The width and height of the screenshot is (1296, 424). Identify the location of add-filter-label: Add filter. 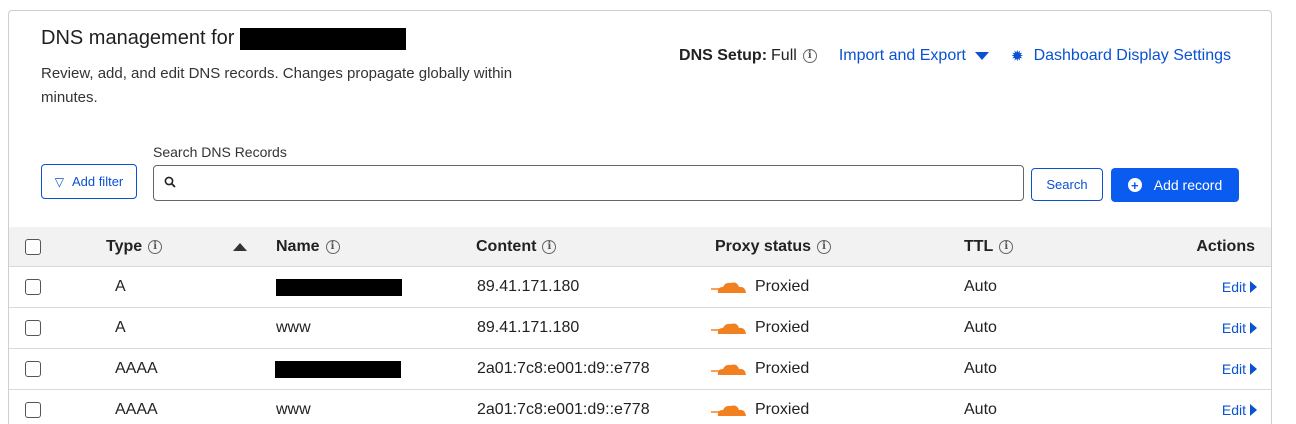
(97, 181).